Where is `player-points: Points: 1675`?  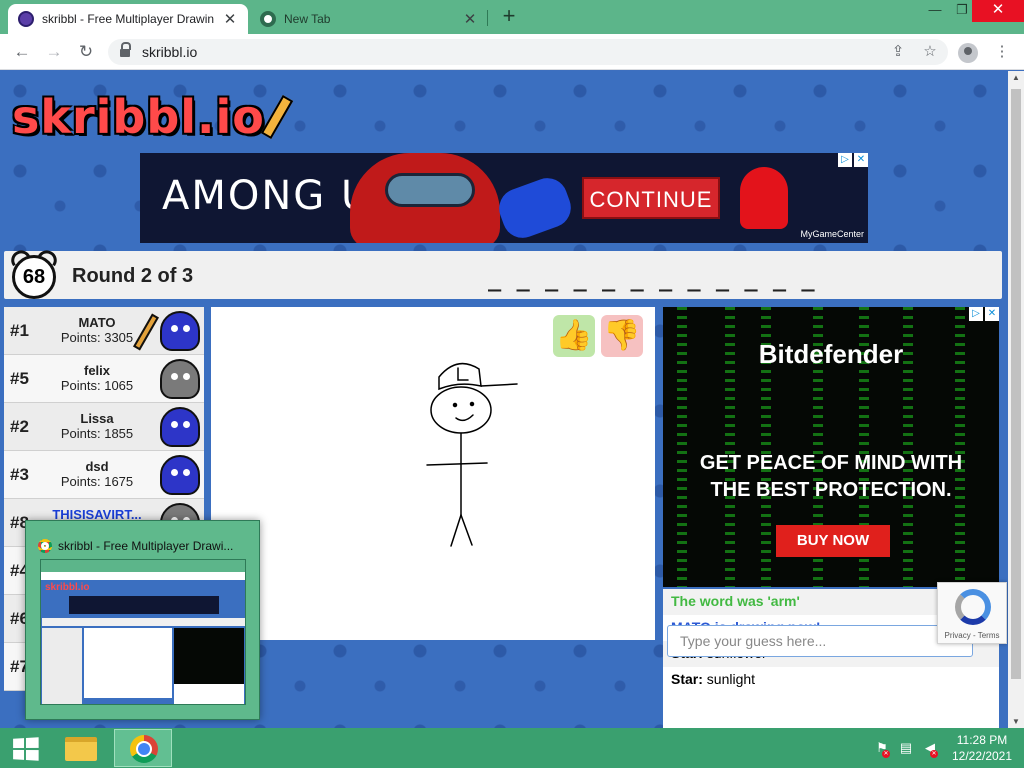
player-points: Points: 1675 is located at coordinates (97, 481).